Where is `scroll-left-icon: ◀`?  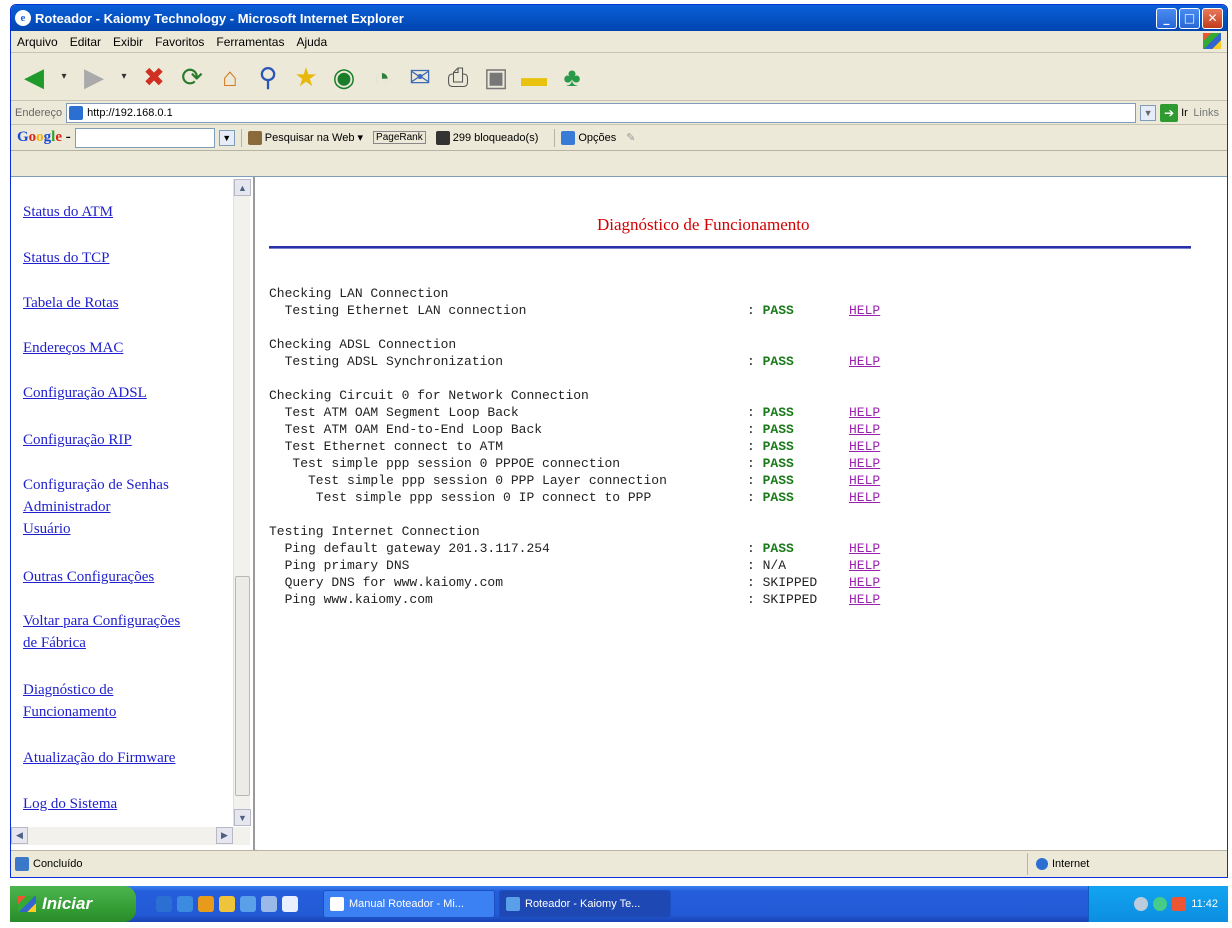
scroll-left-icon: ◀ is located at coordinates (19, 835).